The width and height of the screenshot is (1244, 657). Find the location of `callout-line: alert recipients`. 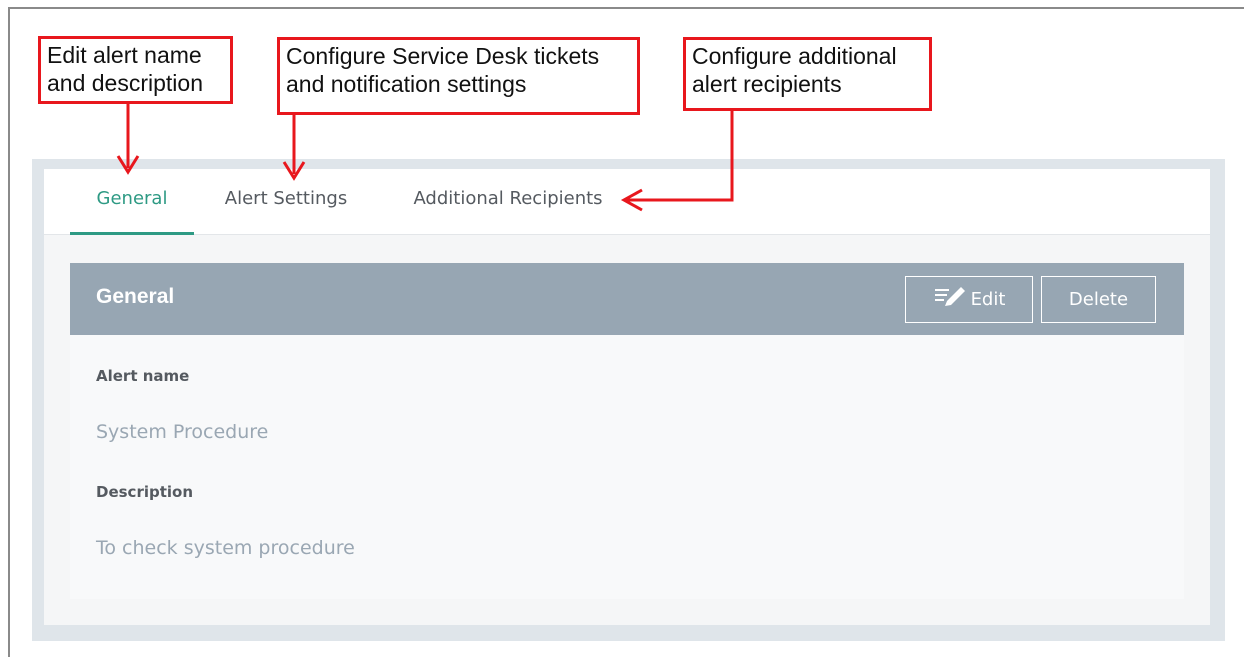

callout-line: alert recipients is located at coordinates (767, 84).